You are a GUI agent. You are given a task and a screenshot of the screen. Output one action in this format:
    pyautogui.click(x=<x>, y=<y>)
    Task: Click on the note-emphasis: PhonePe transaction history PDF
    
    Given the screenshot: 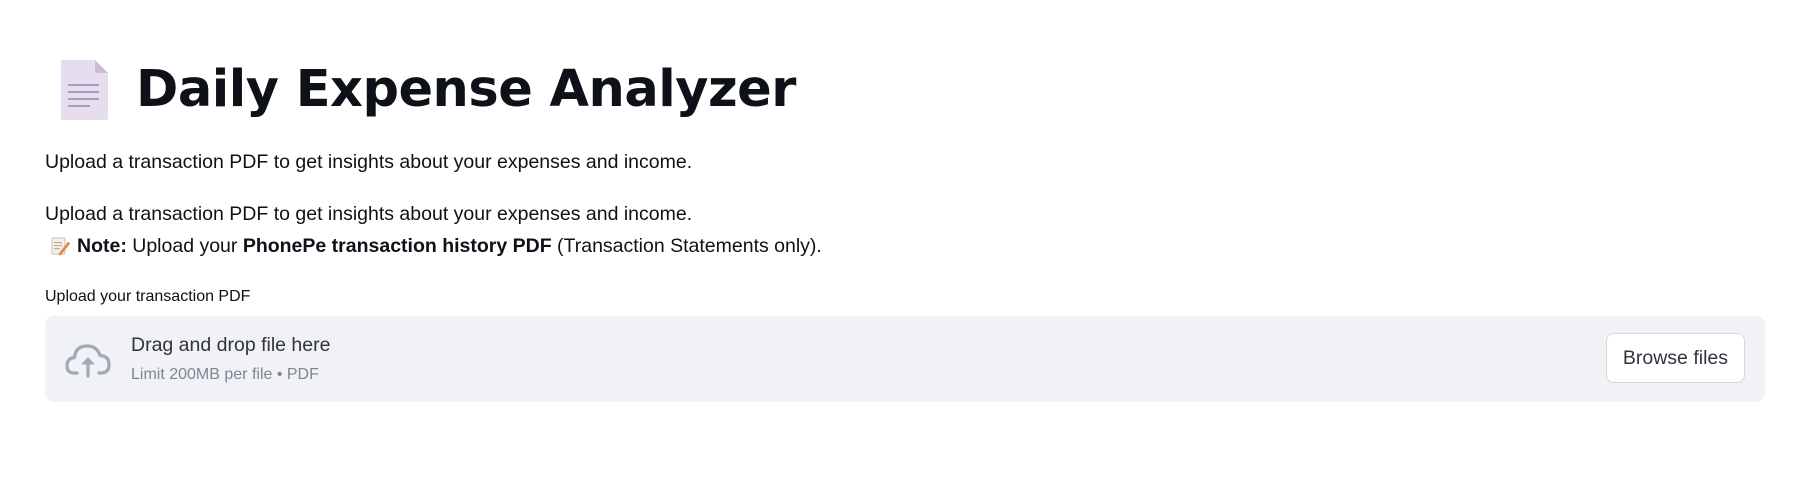 What is the action you would take?
    pyautogui.click(x=397, y=246)
    